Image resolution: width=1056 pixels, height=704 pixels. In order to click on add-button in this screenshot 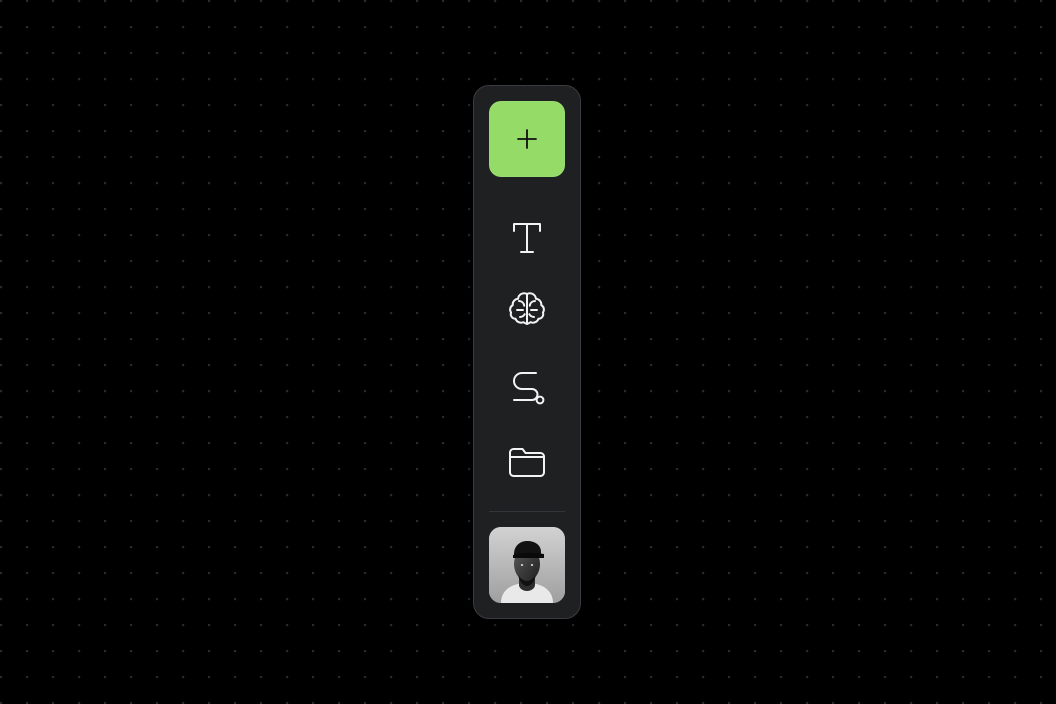, I will do `click(527, 139)`.